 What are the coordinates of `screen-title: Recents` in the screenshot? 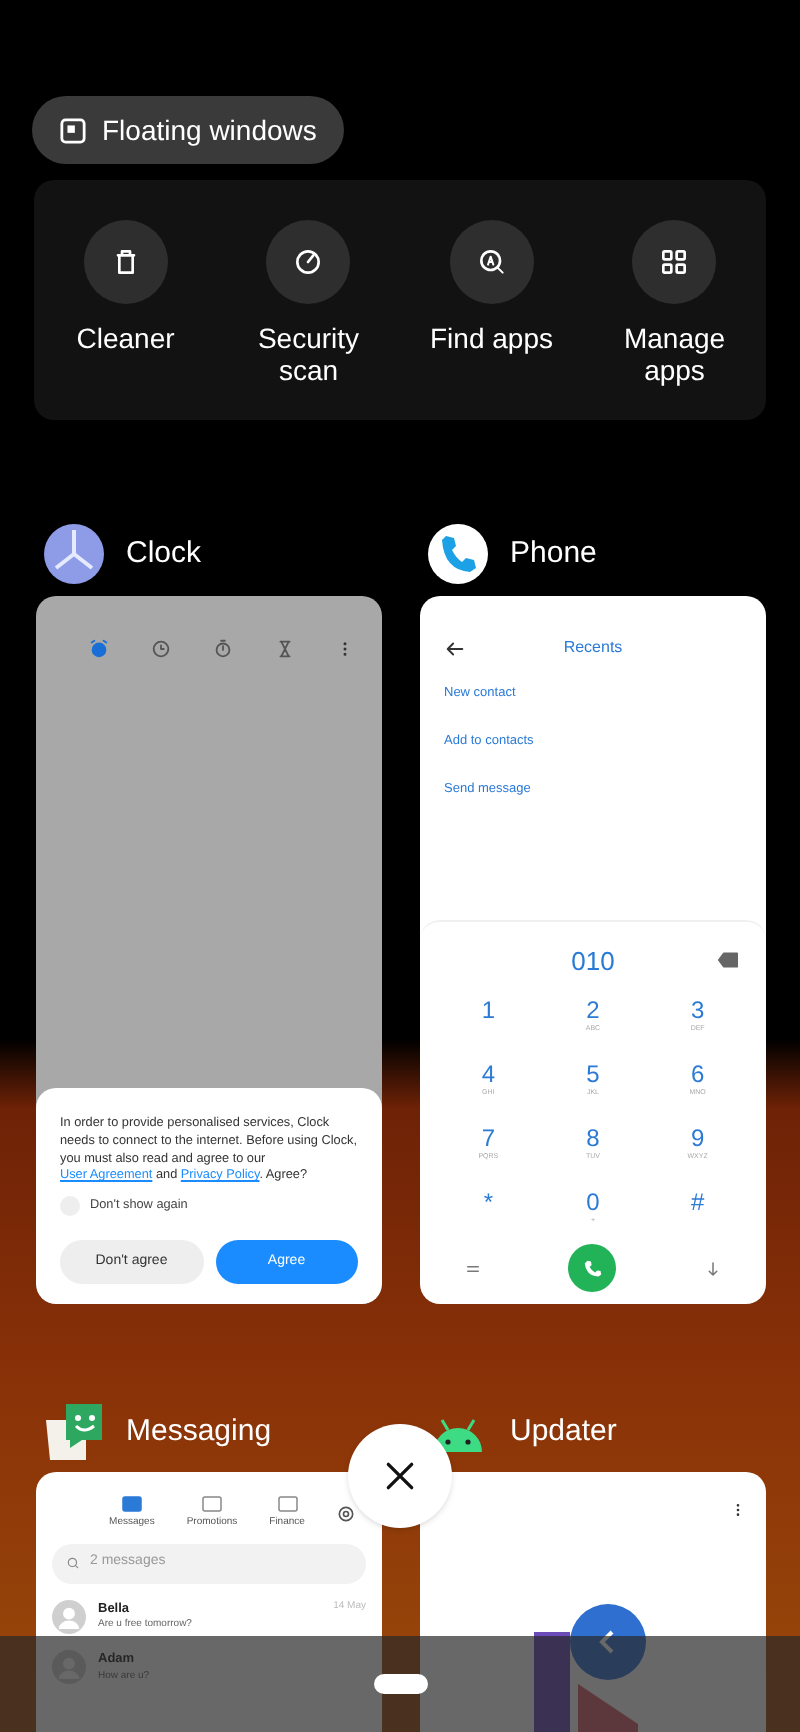 It's located at (593, 648).